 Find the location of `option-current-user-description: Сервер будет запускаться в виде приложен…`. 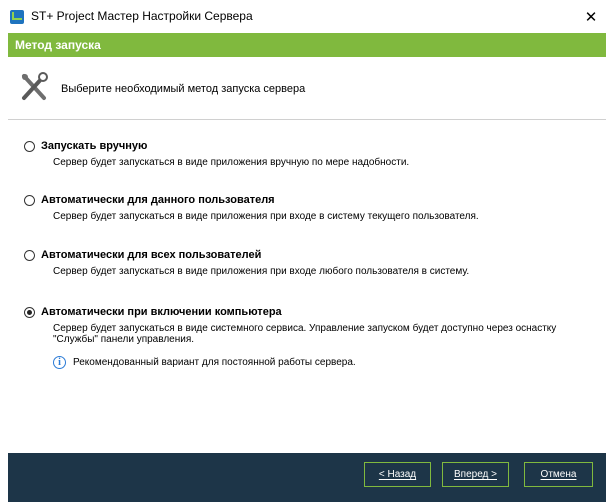

option-current-user-description: Сервер будет запускаться в виде приложен… is located at coordinates (266, 216).